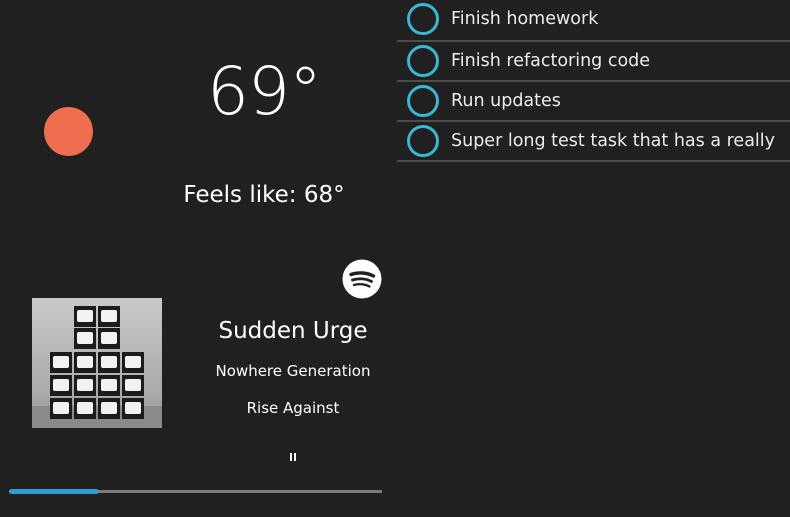 The height and width of the screenshot is (517, 790). I want to click on pause-button, so click(293, 457).